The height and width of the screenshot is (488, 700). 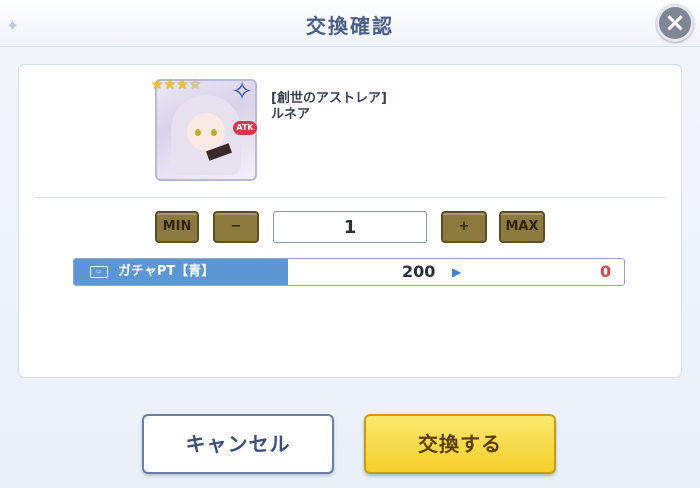 I want to click on dialog-header: ✦ 交換確認 ×, so click(x=350, y=23).